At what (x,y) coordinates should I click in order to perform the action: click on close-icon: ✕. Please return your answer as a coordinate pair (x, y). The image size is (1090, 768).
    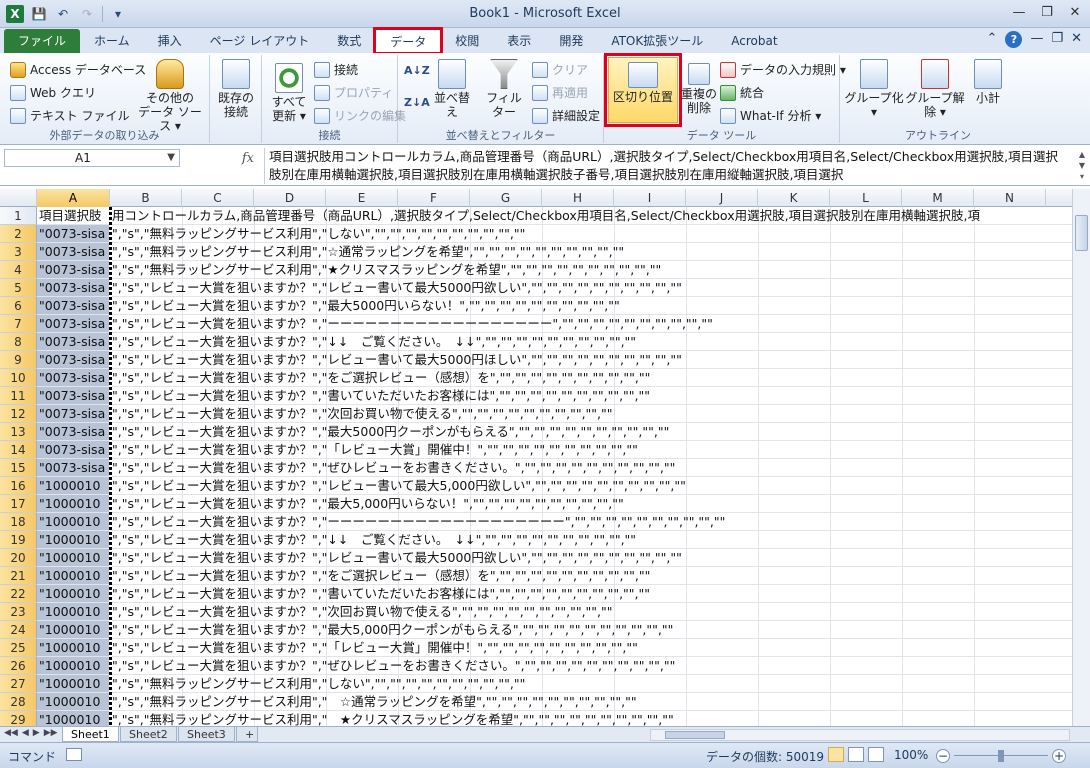
    Looking at the image, I should click on (1075, 13).